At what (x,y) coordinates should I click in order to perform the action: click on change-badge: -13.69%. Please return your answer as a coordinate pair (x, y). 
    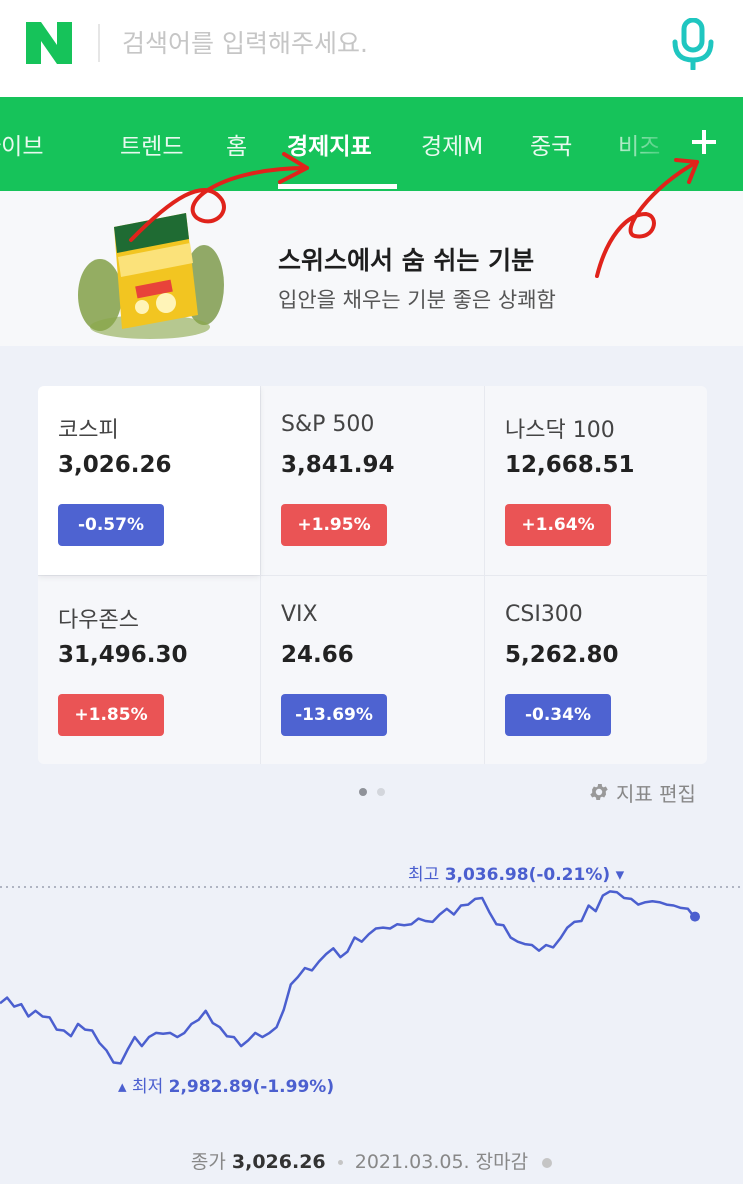
    Looking at the image, I should click on (334, 715).